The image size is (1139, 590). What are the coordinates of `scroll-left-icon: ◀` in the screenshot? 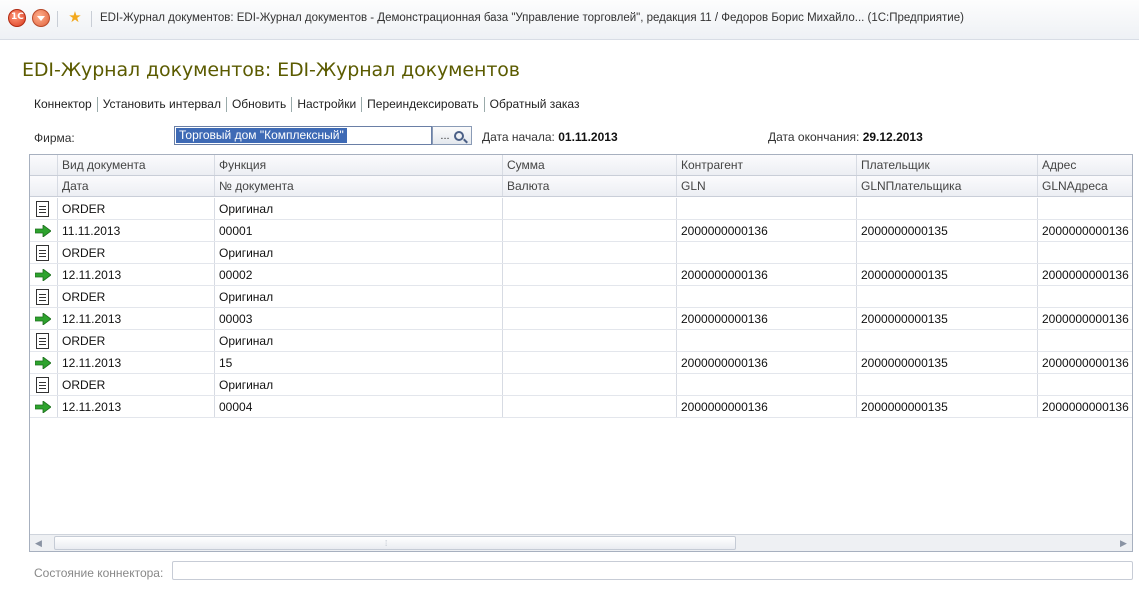 It's located at (38, 543).